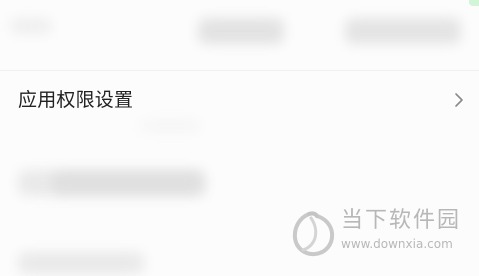 The height and width of the screenshot is (276, 479). Describe the element at coordinates (31, 26) in the screenshot. I see `blurred-content-top-left` at that location.